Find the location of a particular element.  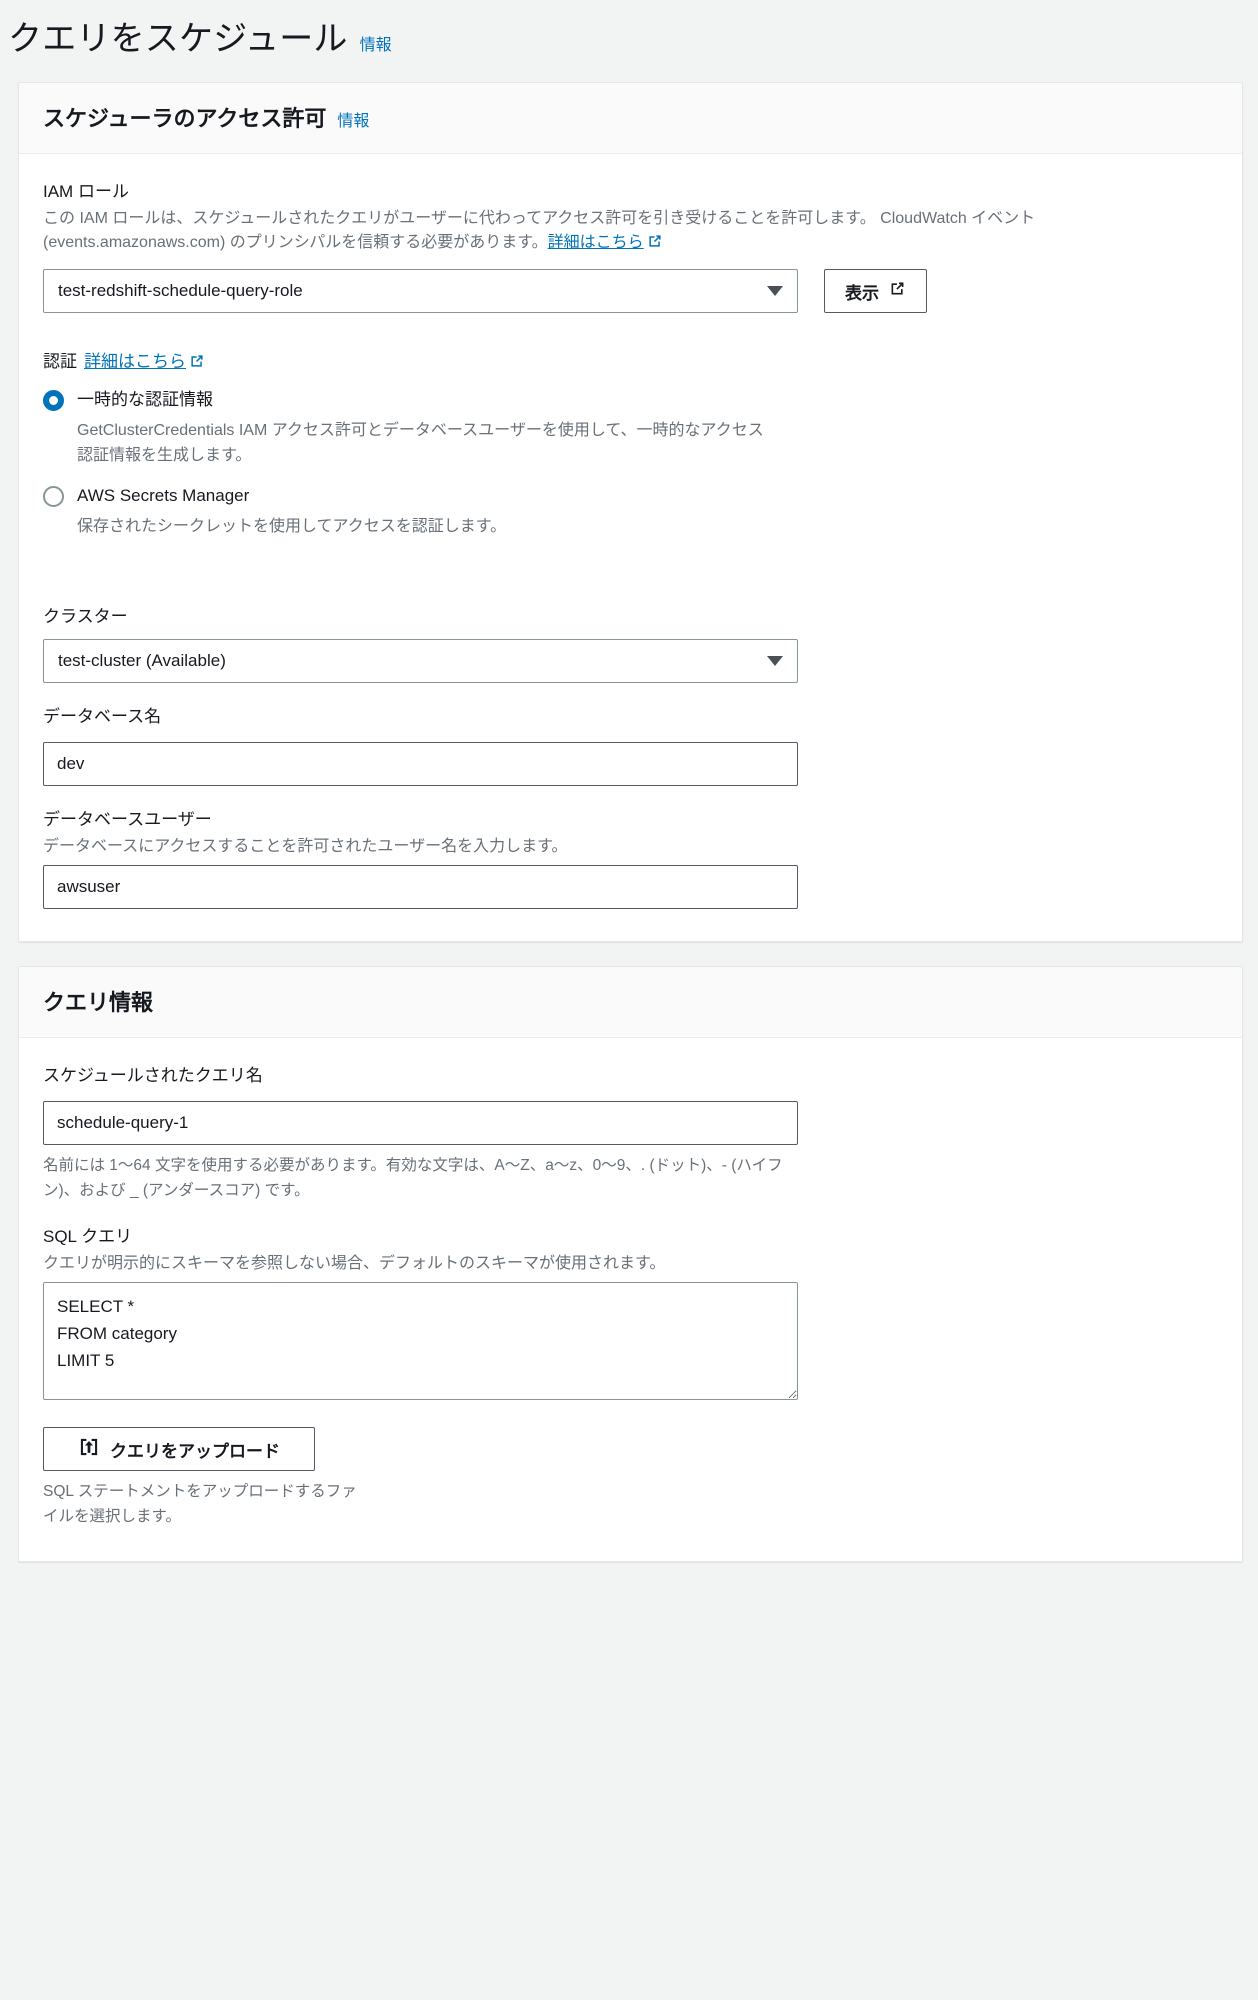

database-user-description: データベースにアクセスすることを許可されたユーザー名を入力します。 is located at coordinates (305, 846).